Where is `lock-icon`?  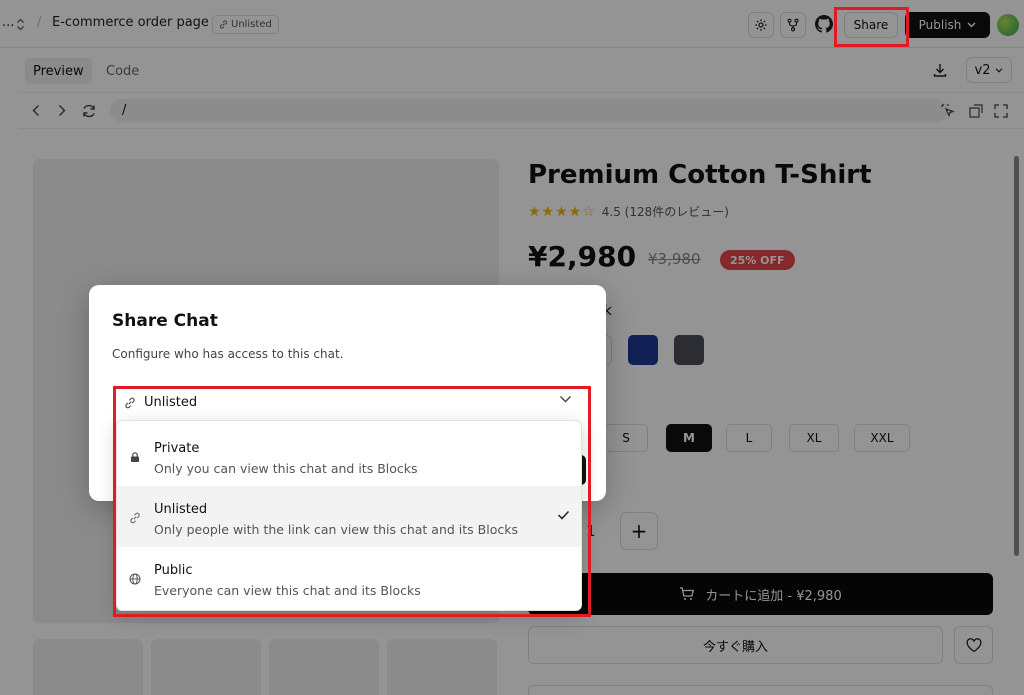 lock-icon is located at coordinates (135, 457).